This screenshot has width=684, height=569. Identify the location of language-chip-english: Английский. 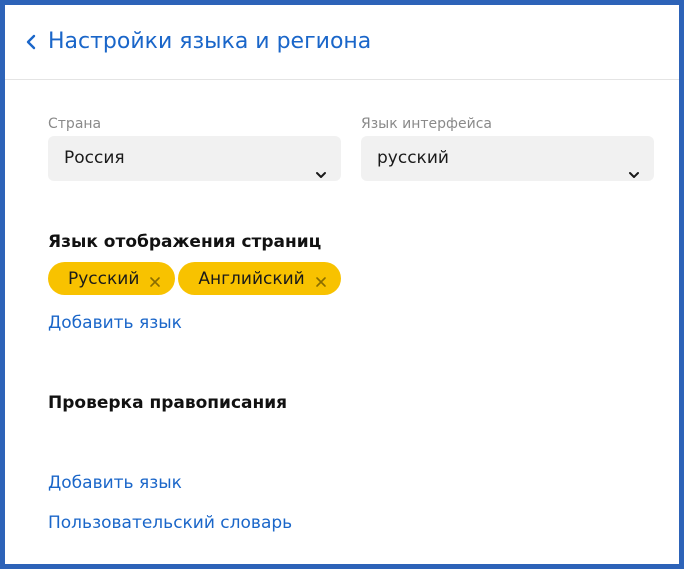
(259, 278).